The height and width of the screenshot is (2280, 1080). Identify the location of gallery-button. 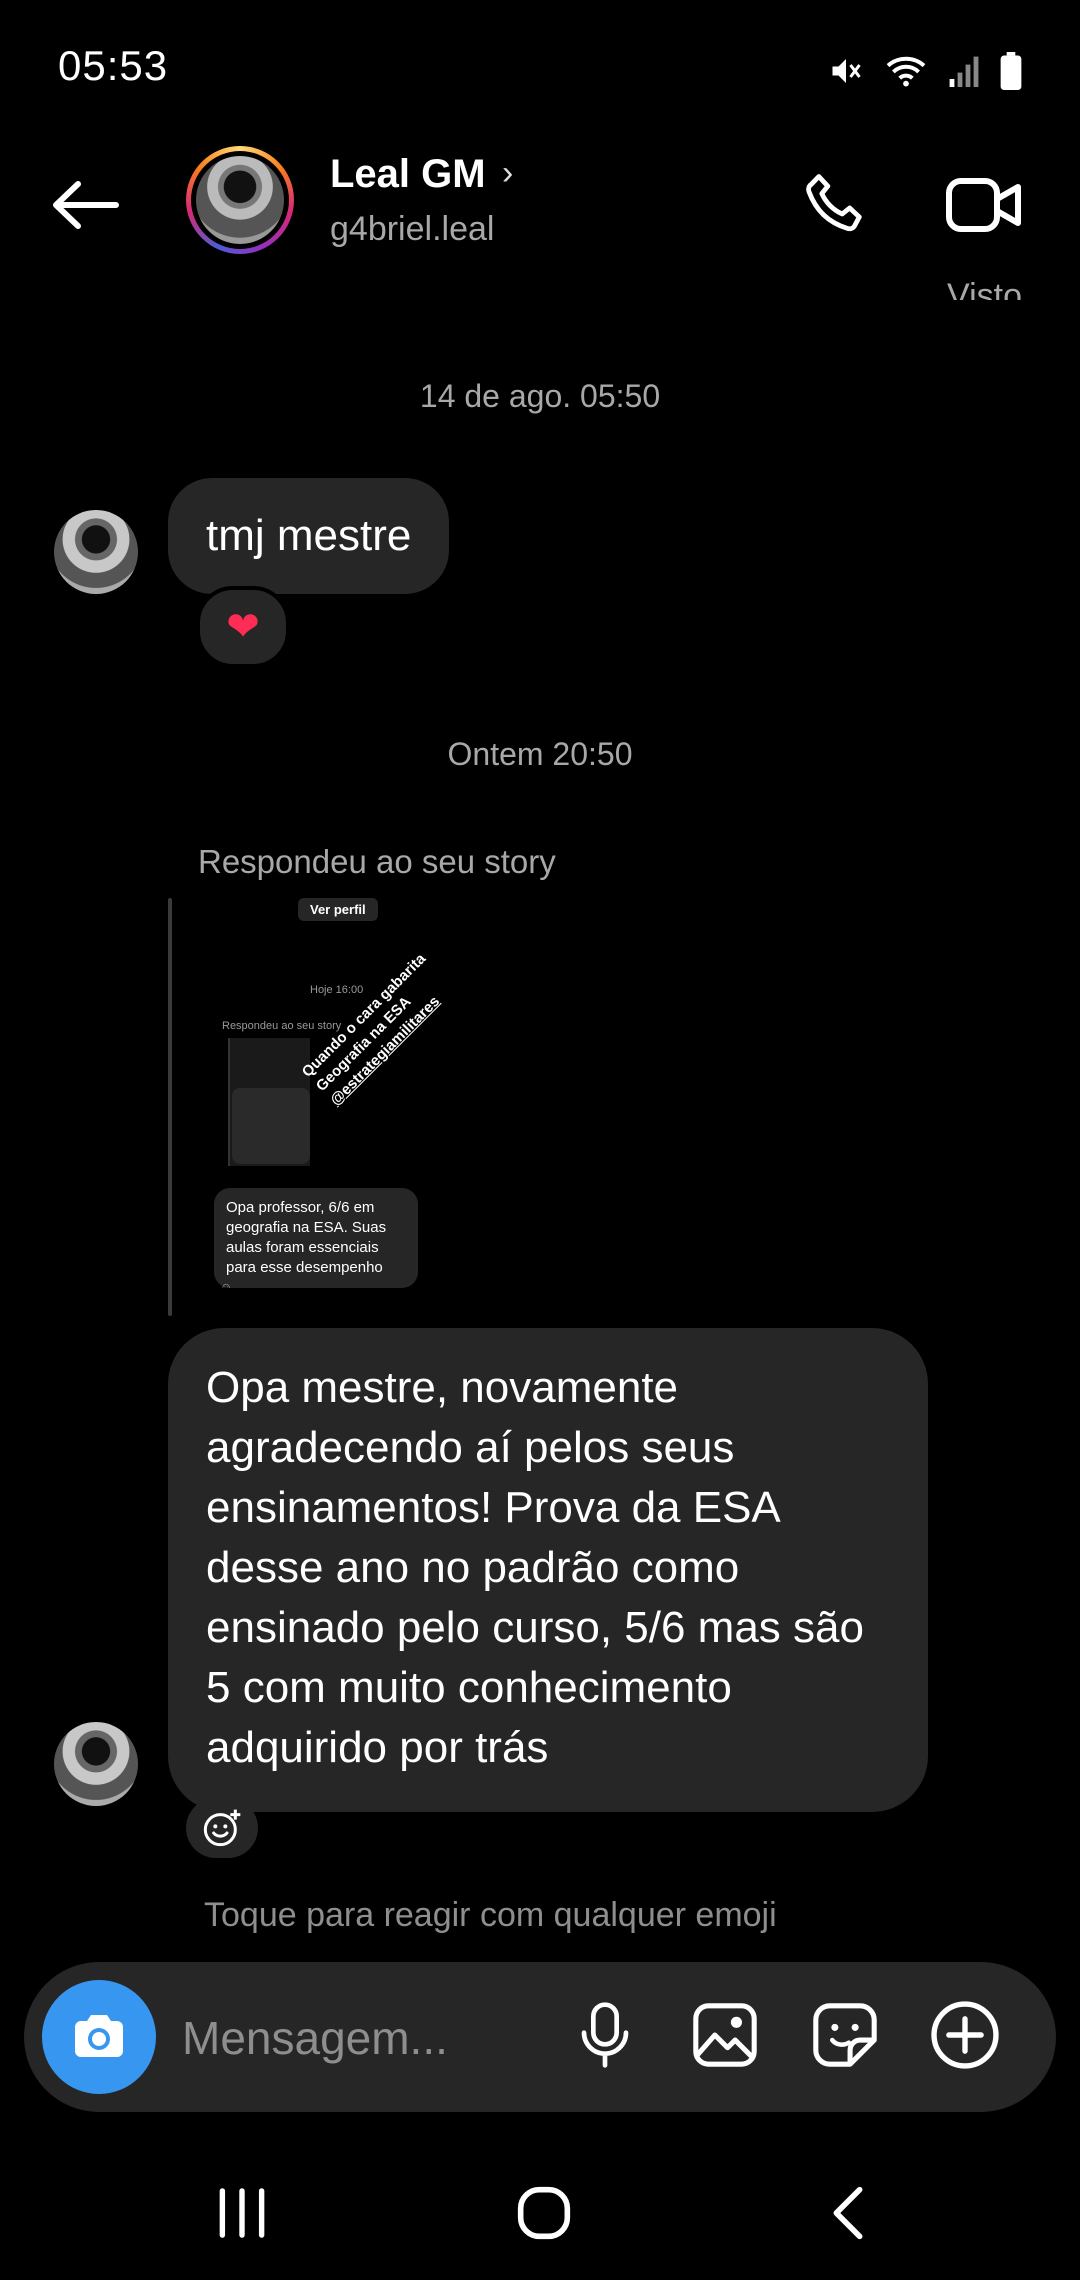
(725, 2035).